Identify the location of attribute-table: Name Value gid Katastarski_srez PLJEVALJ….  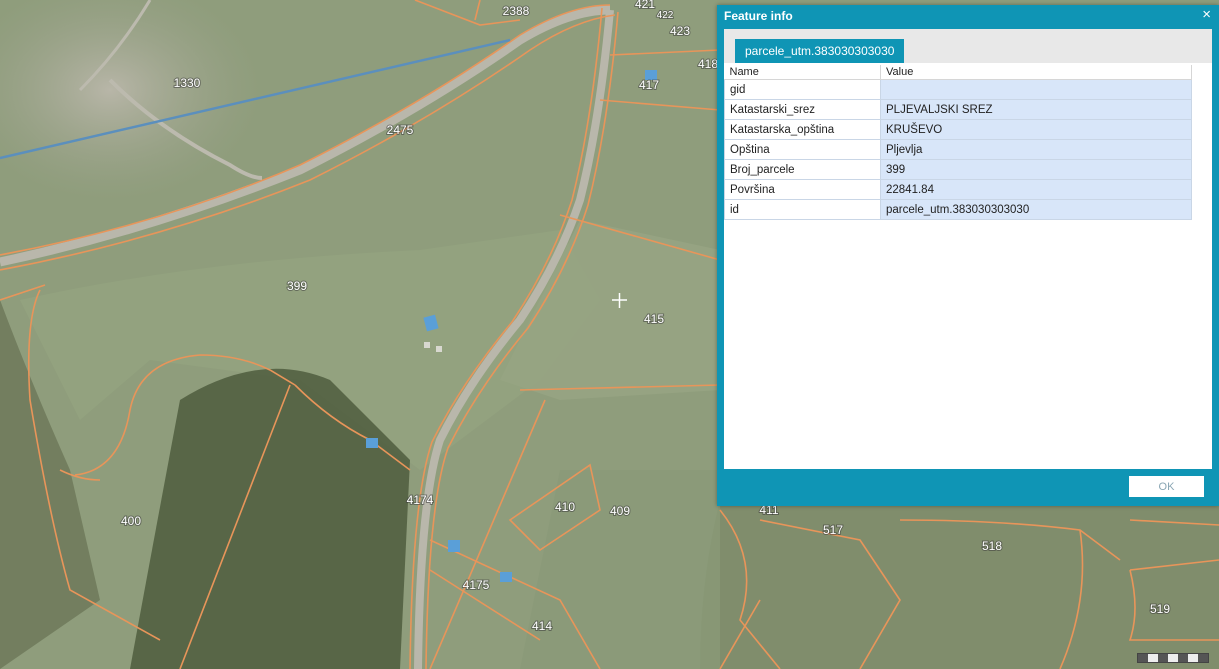
(958, 142).